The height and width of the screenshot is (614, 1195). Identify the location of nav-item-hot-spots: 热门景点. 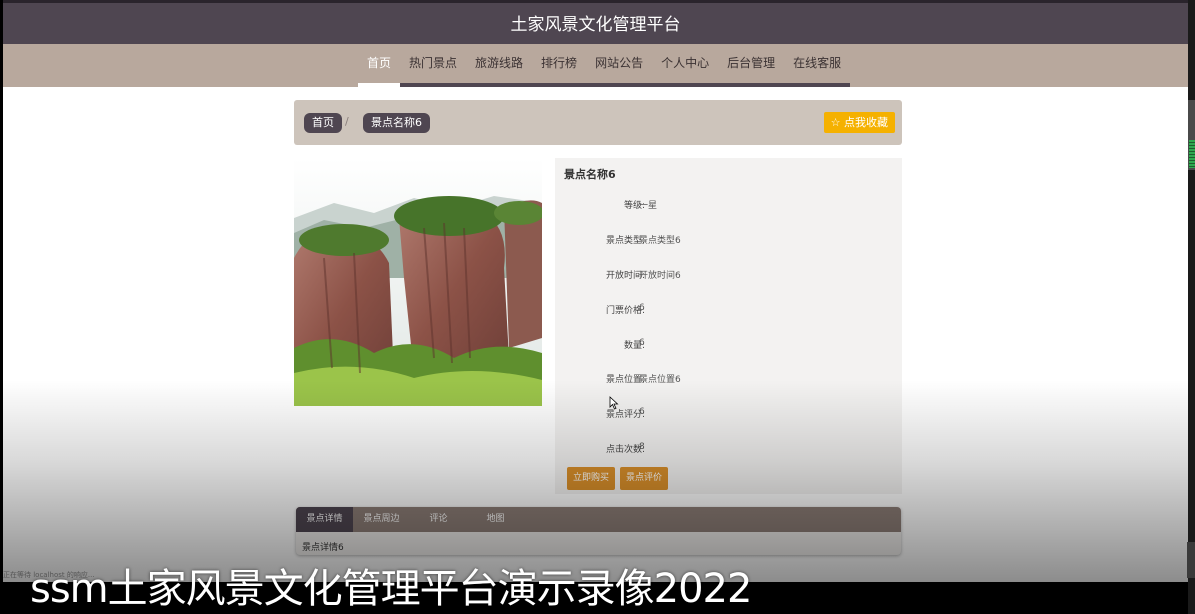
(433, 65).